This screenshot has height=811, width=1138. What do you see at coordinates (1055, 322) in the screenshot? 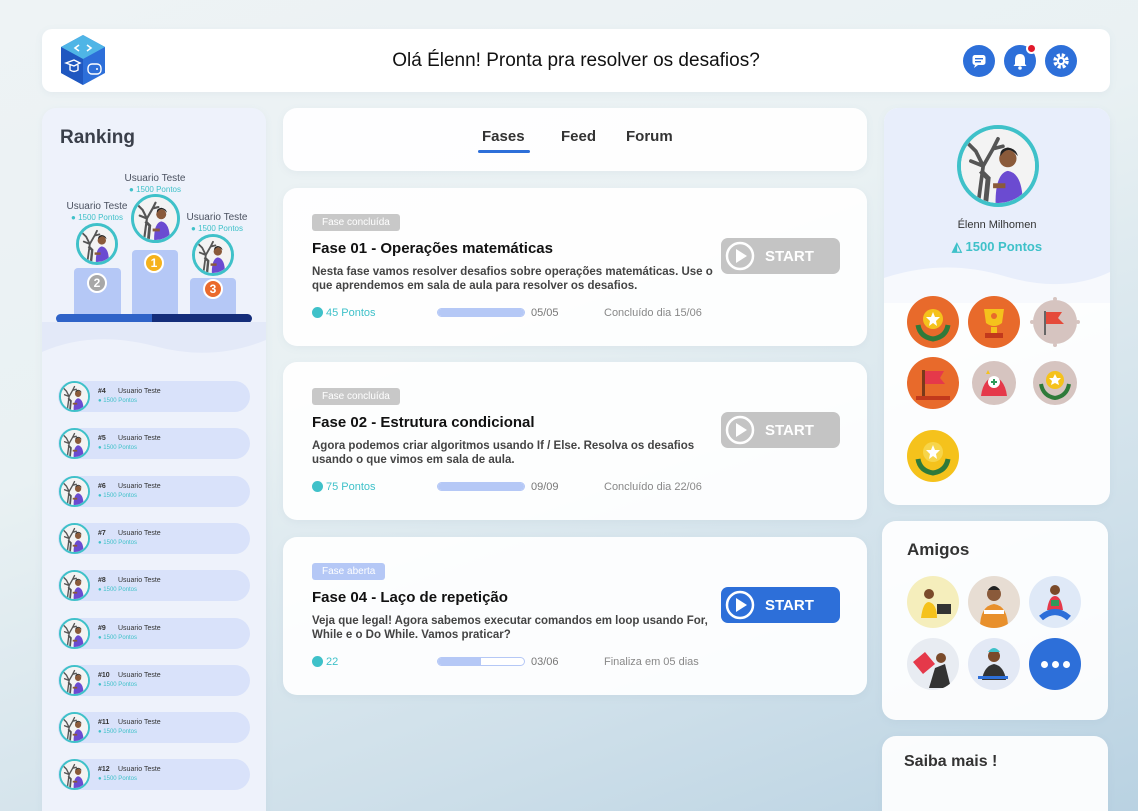
I see `badge-flag-icon` at bounding box center [1055, 322].